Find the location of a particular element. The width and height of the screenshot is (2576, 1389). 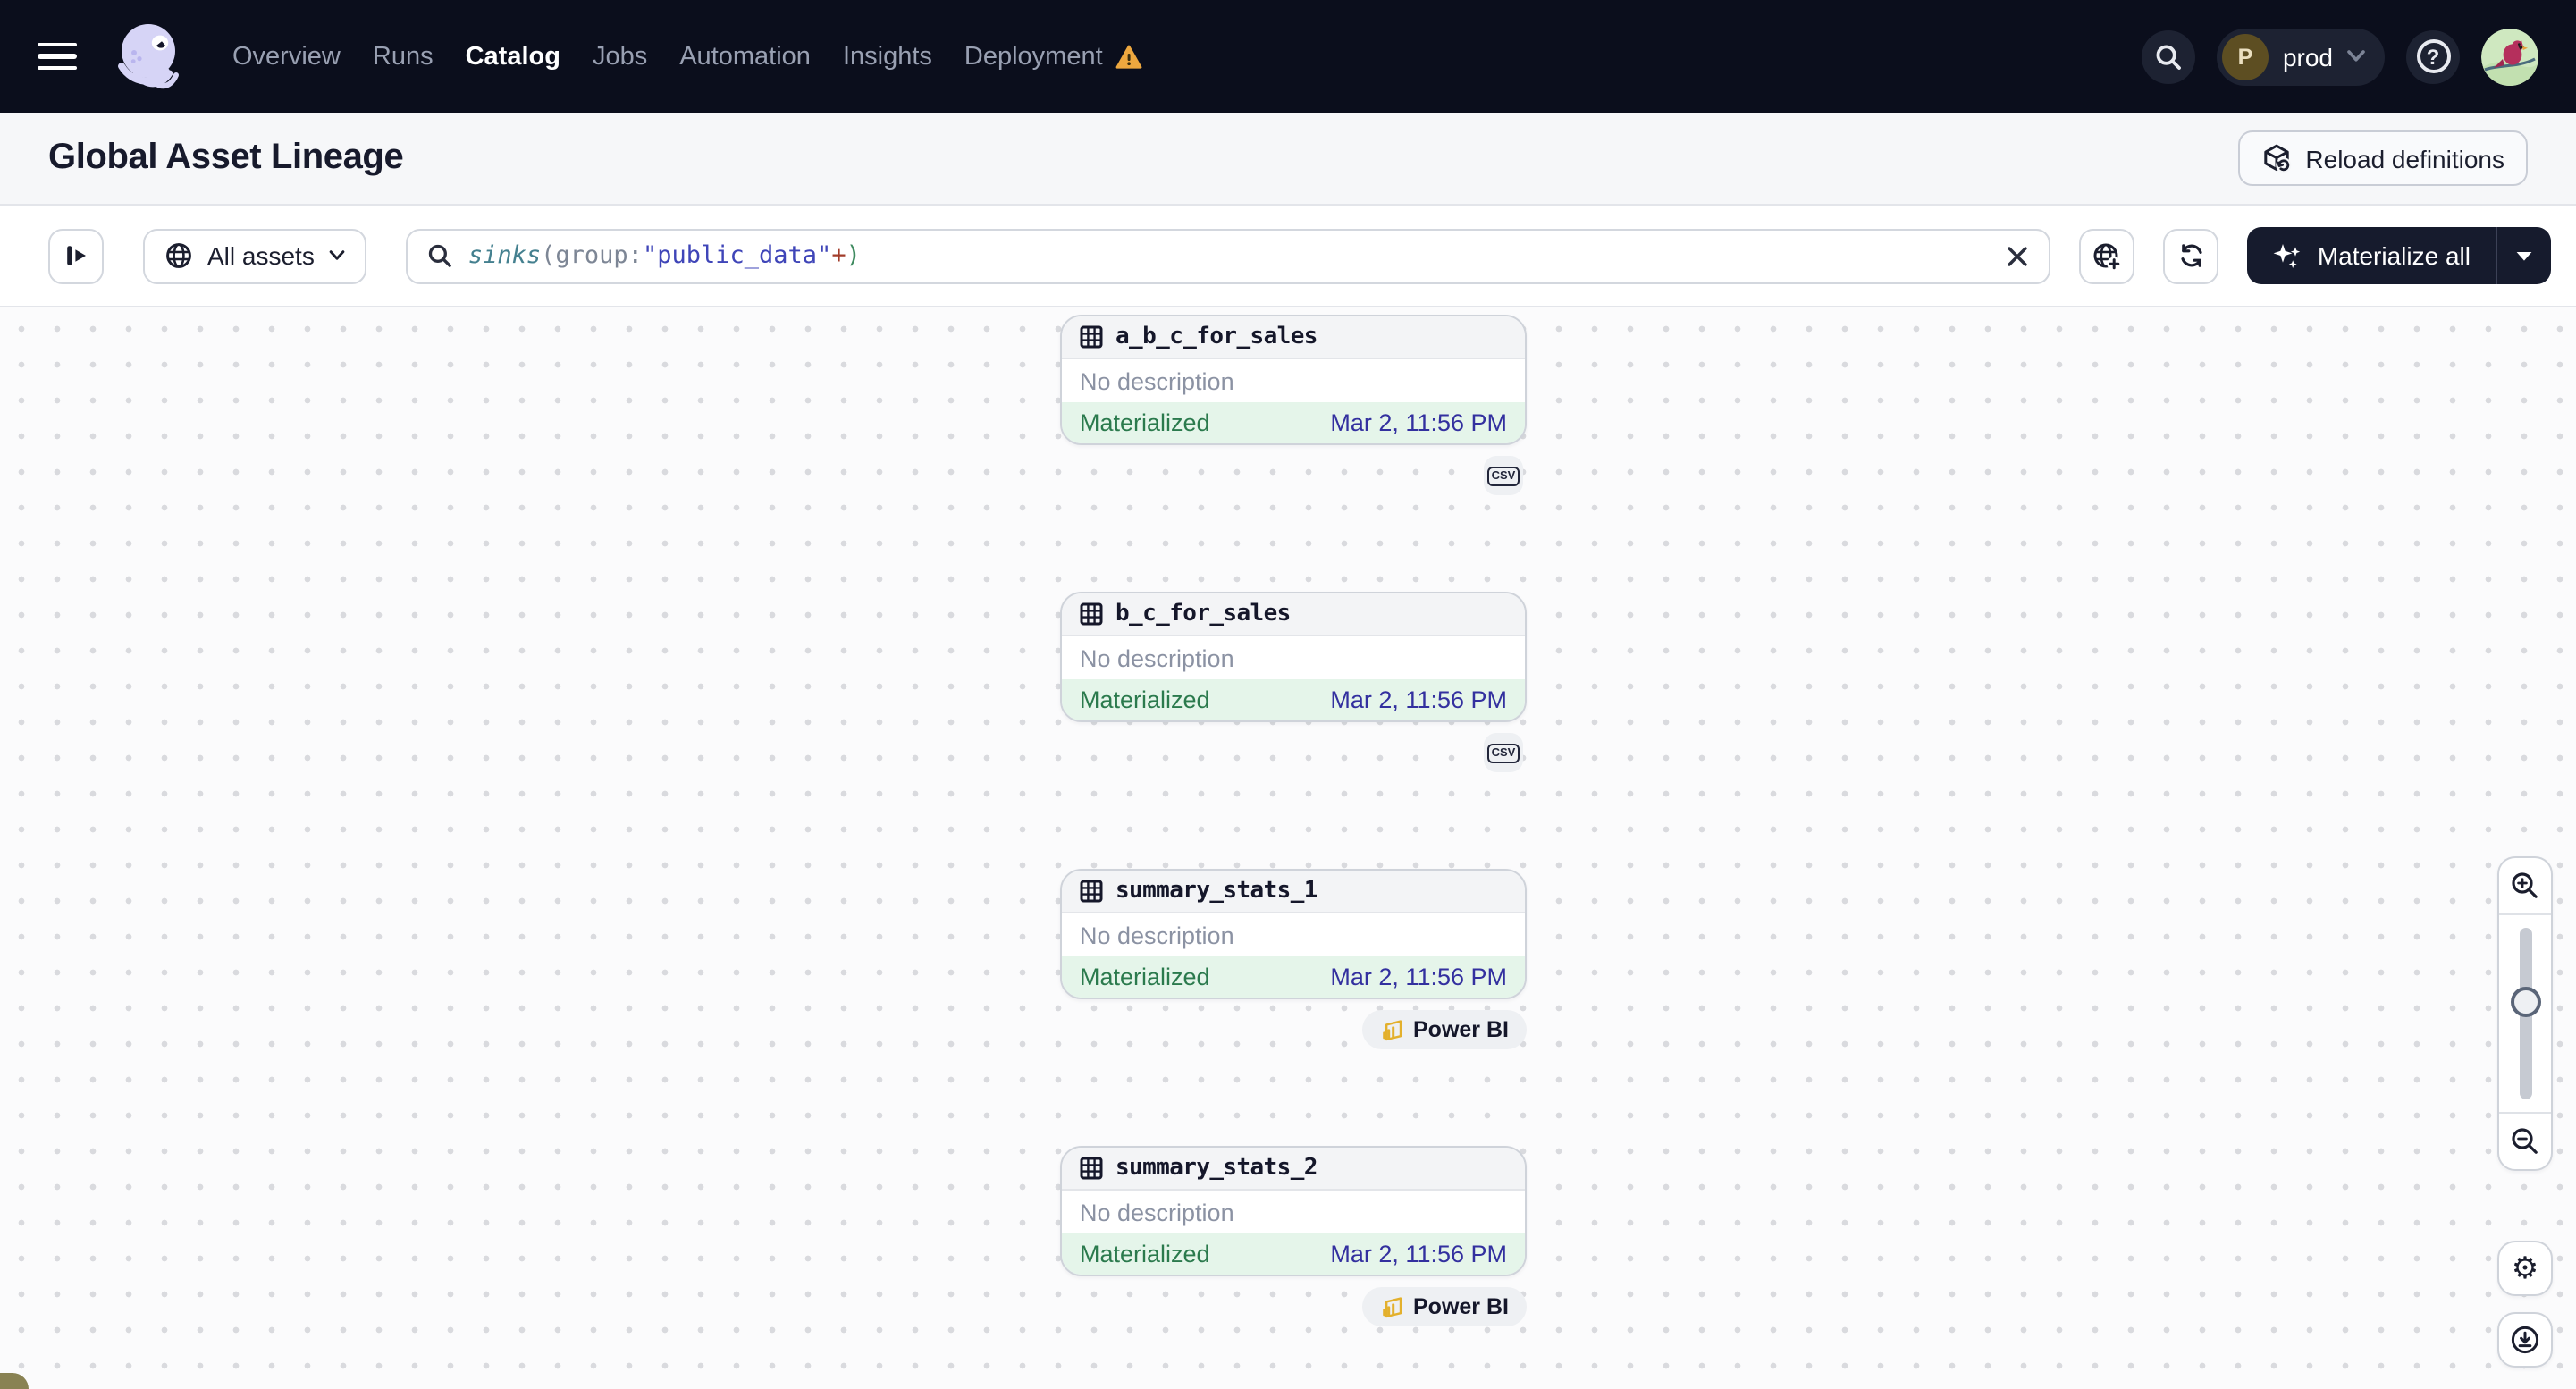

page-header: Global Asset Lineage Reload definitions is located at coordinates (1288, 159).